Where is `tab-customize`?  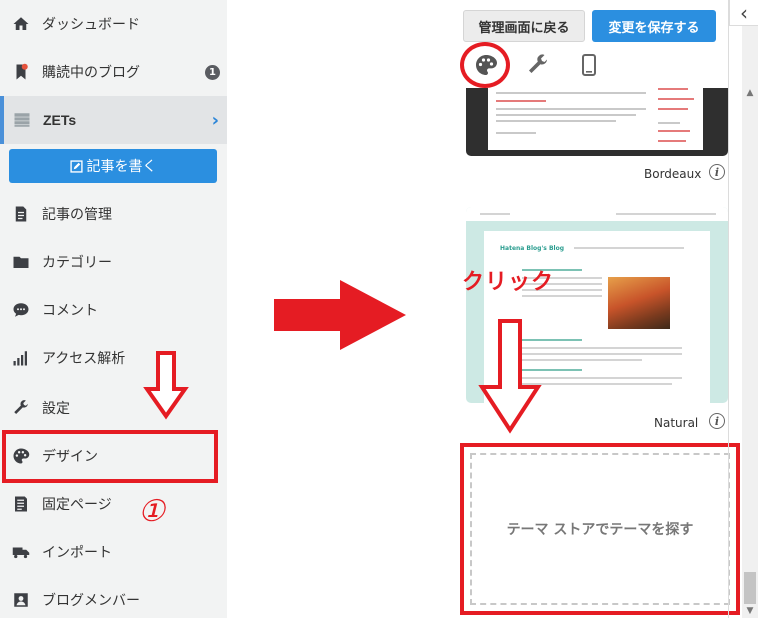 tab-customize is located at coordinates (538, 65).